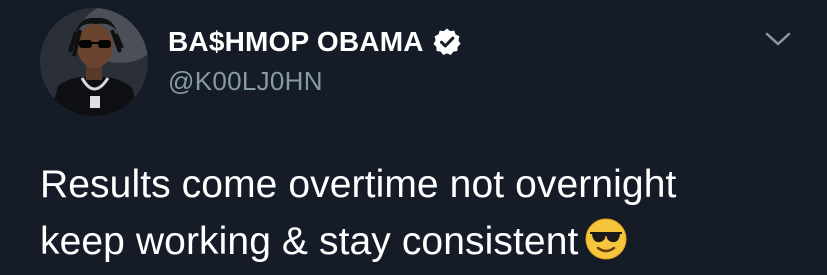 The height and width of the screenshot is (275, 827). What do you see at coordinates (778, 39) in the screenshot?
I see `chevron-down-icon` at bounding box center [778, 39].